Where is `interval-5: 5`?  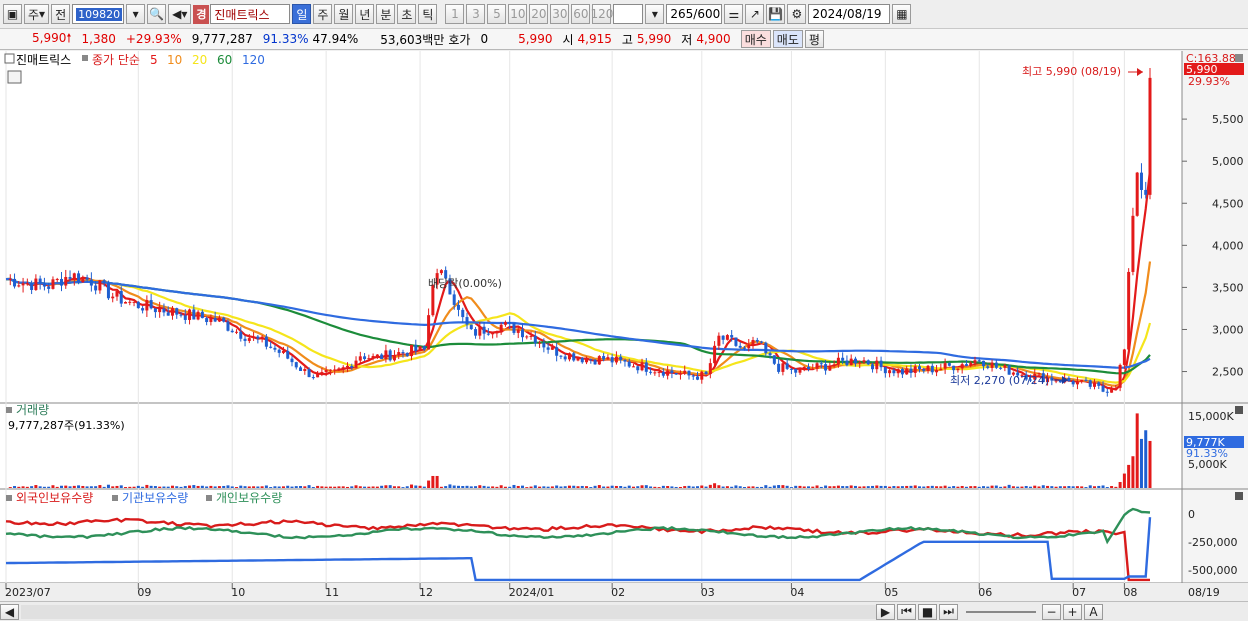
interval-5: 5 is located at coordinates (497, 14).